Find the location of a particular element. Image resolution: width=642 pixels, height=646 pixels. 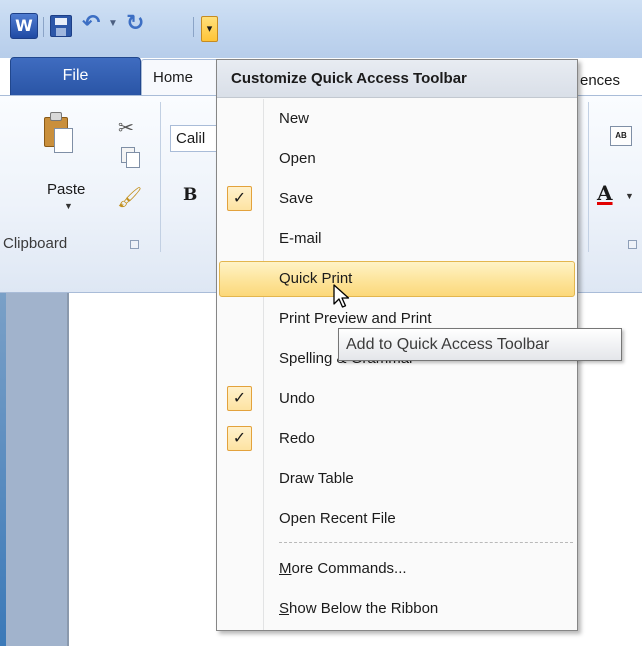

font-color-button: A is located at coordinates (605, 193).